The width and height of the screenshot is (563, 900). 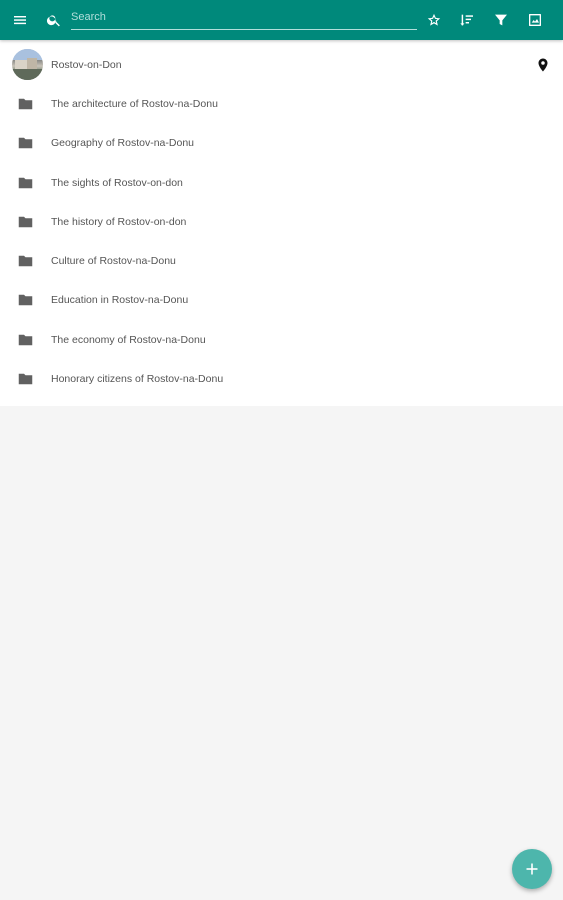 I want to click on list-item-label: Rostov-on-Don, so click(x=86, y=64).